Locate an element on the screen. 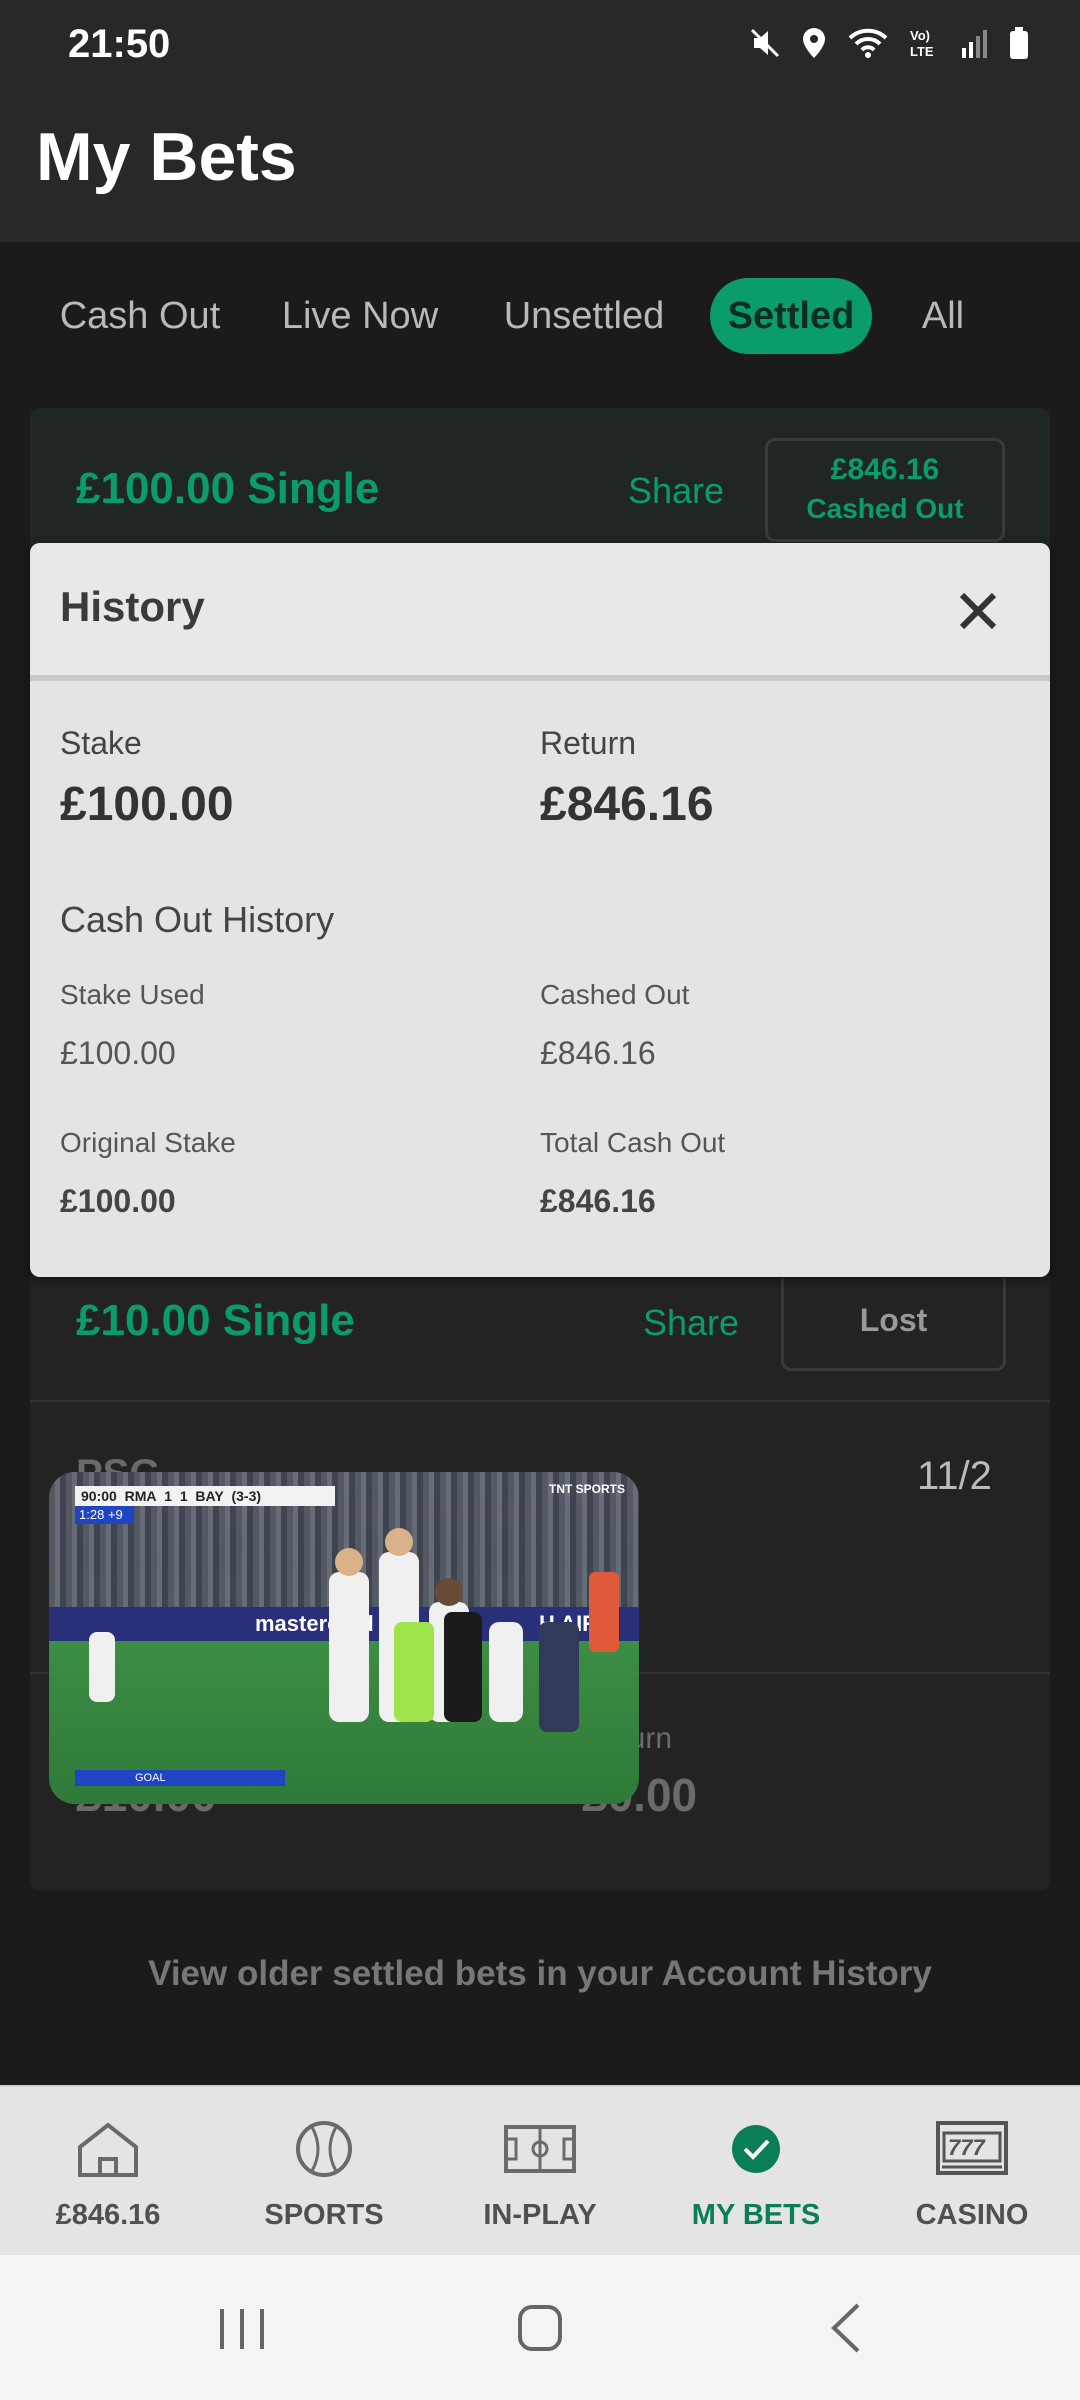  nav-item-sports: SPORTS is located at coordinates (324, 2172).